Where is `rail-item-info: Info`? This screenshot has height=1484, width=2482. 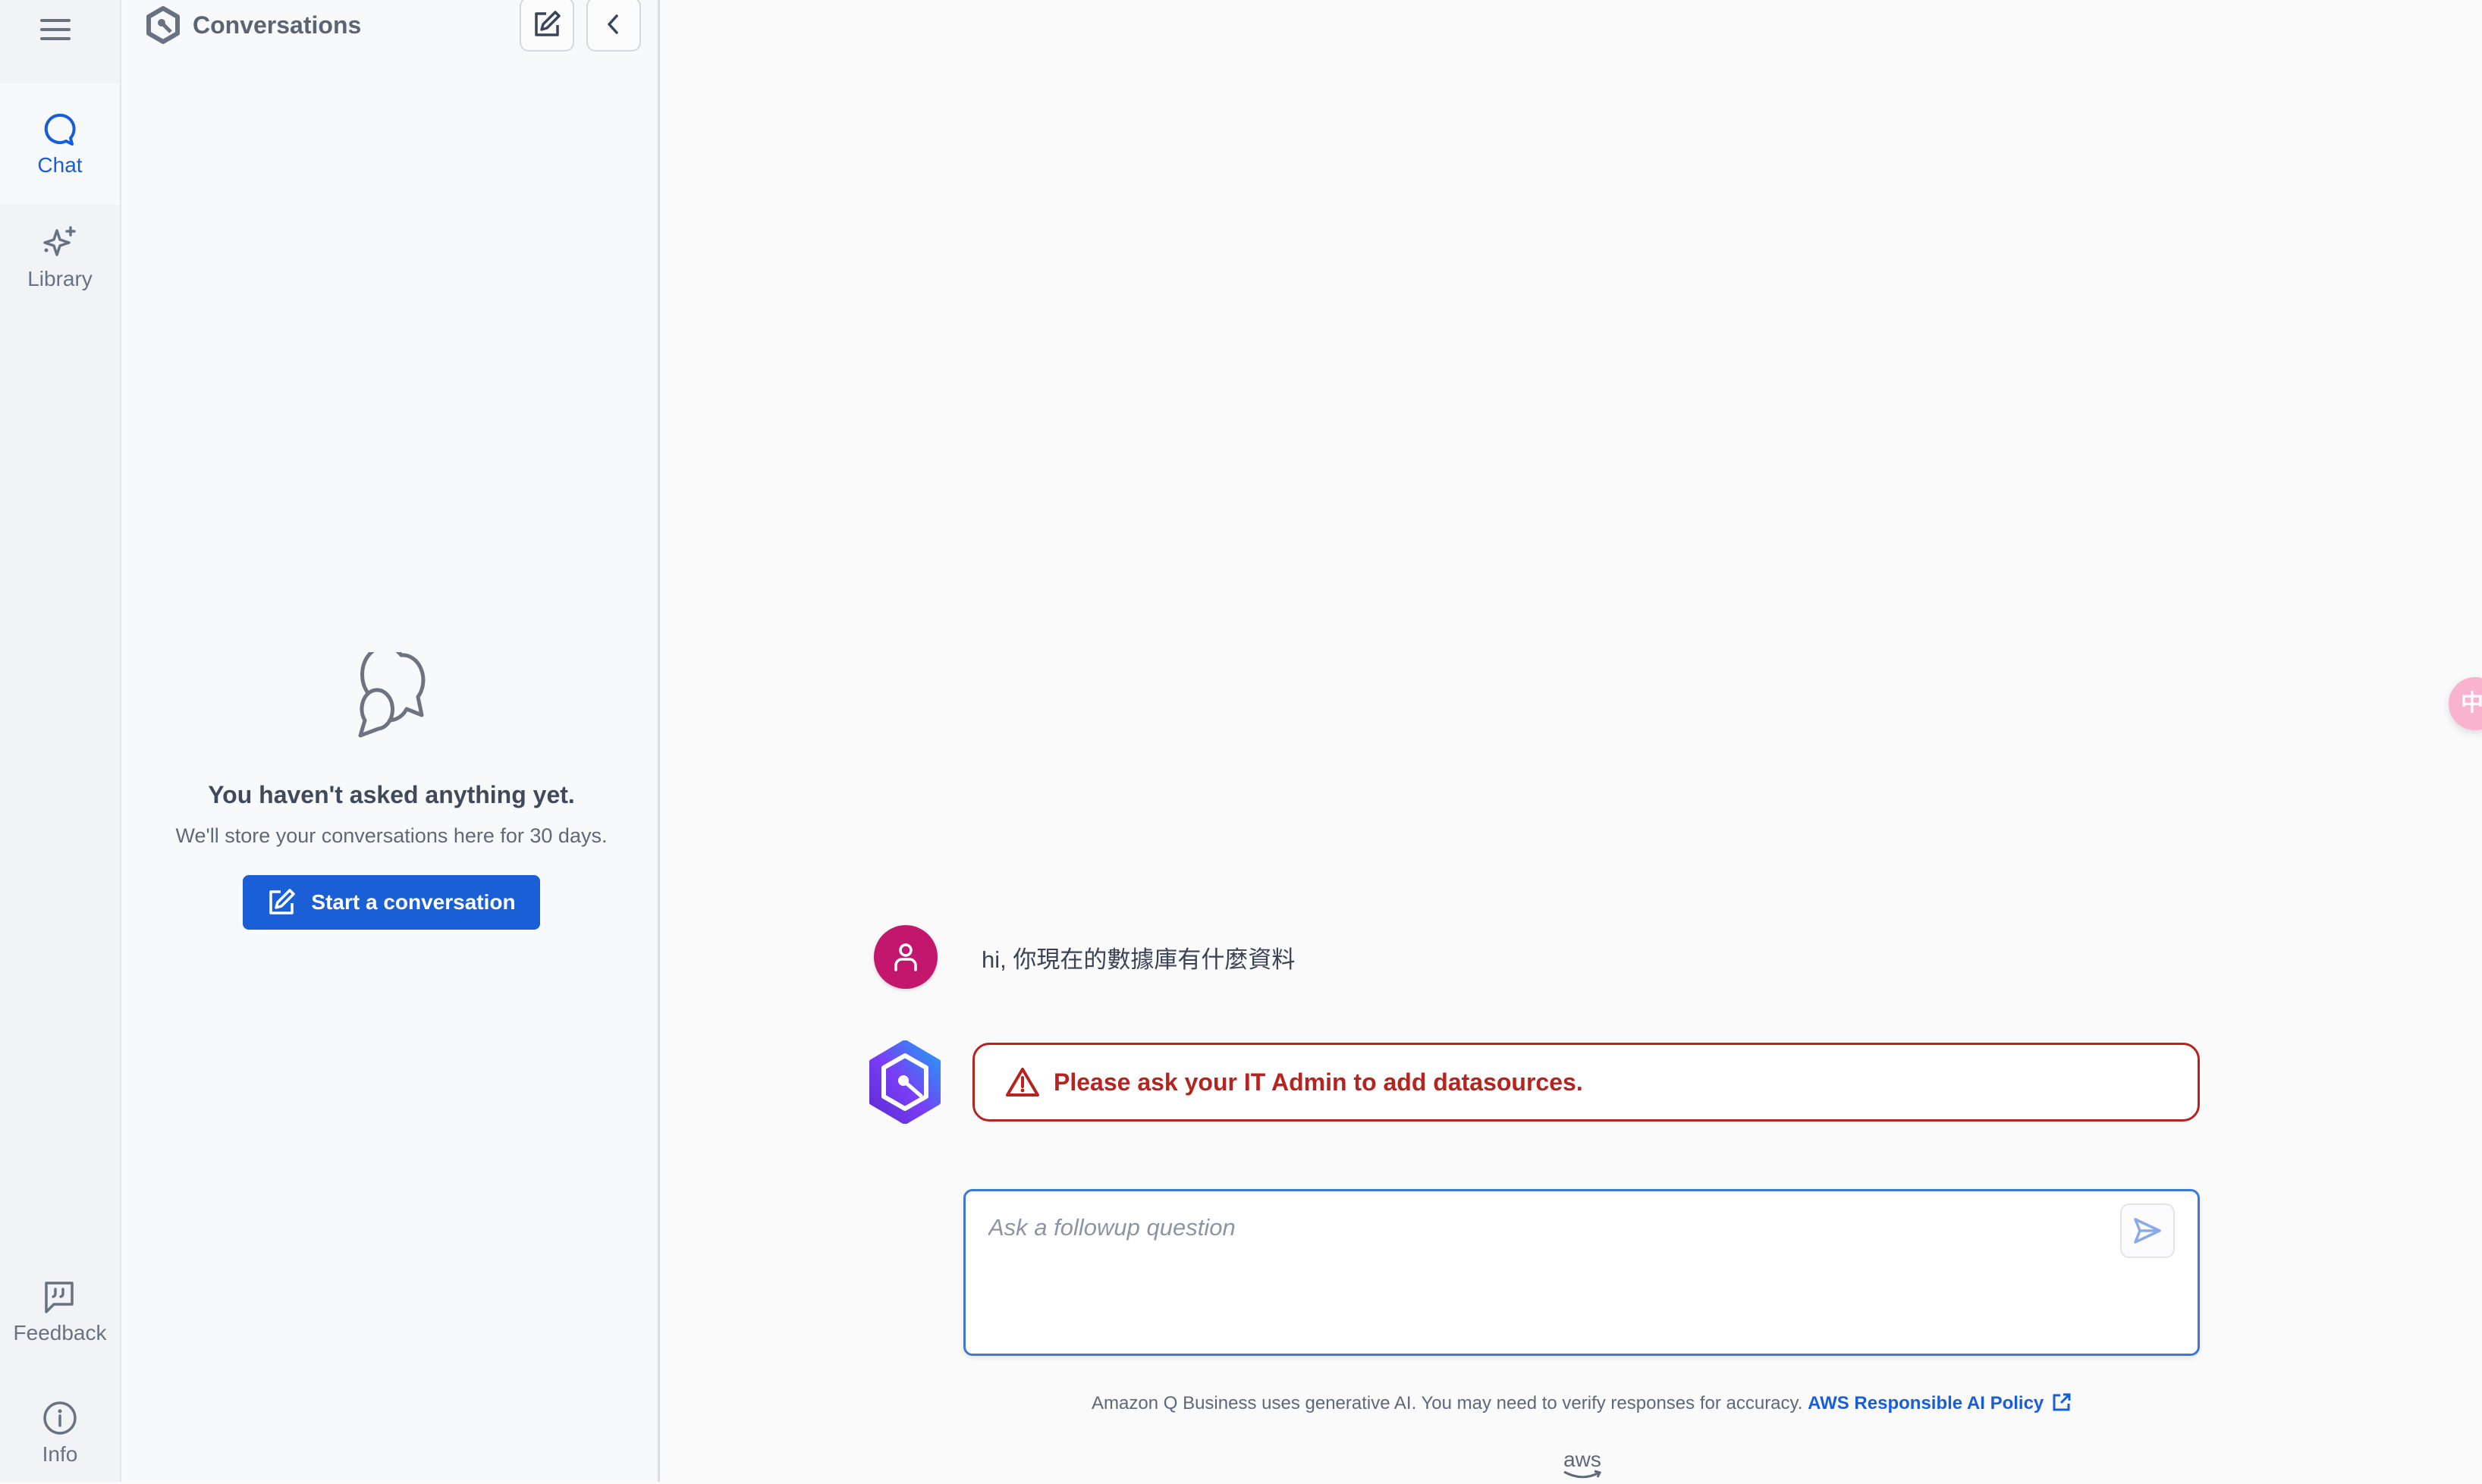
rail-item-info: Info is located at coordinates (60, 1434).